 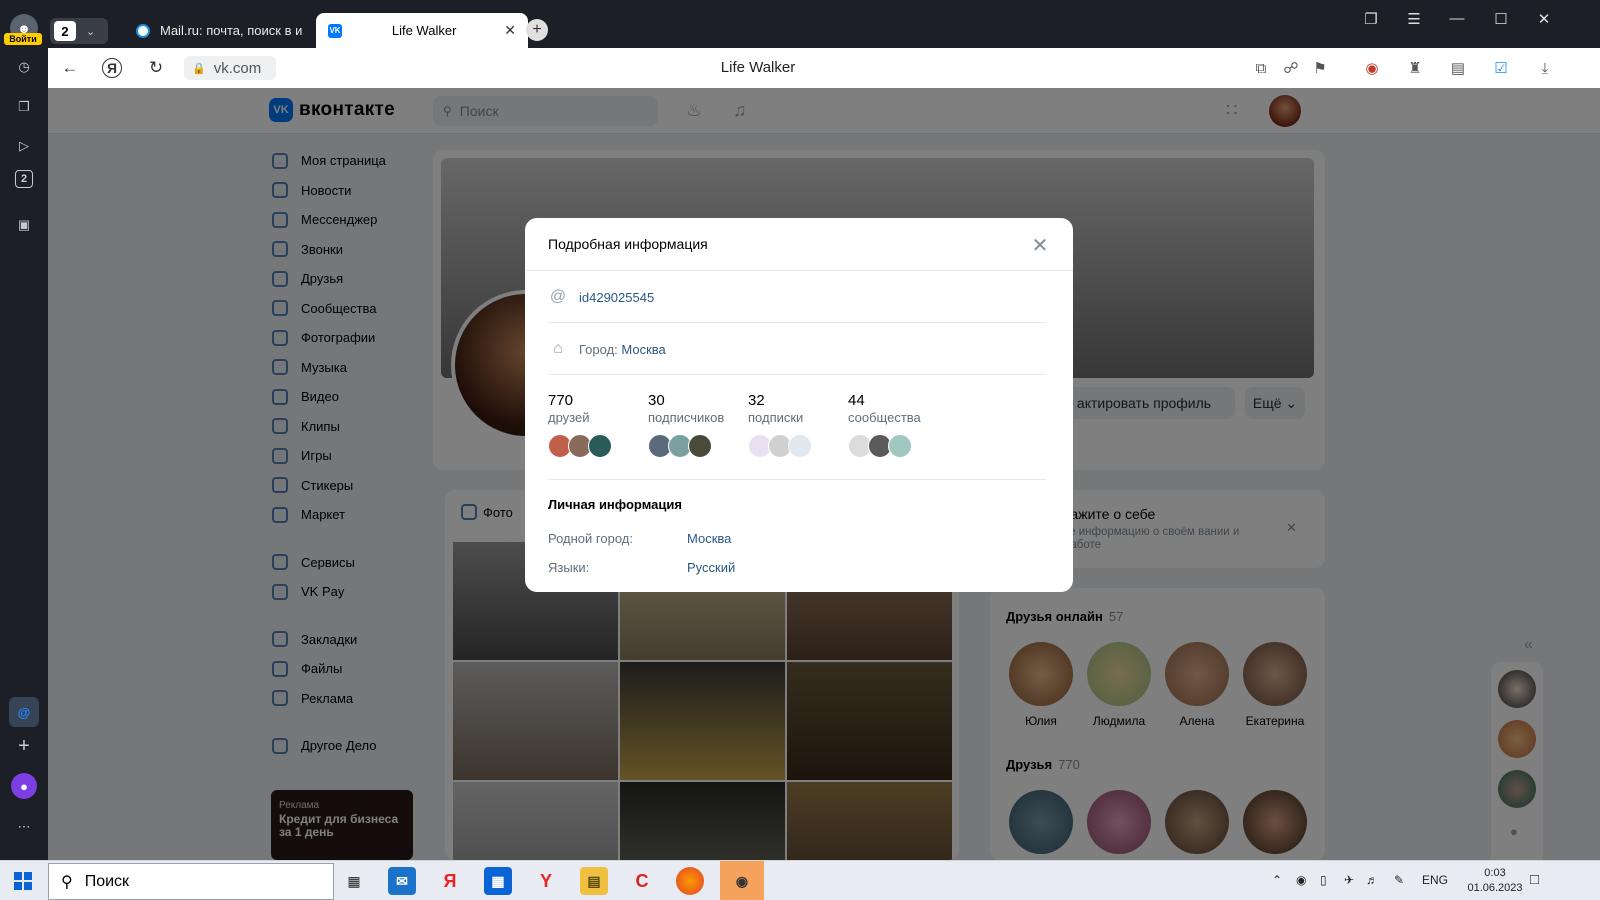 I want to click on vk-favicon-icon: VK, so click(x=335, y=30).